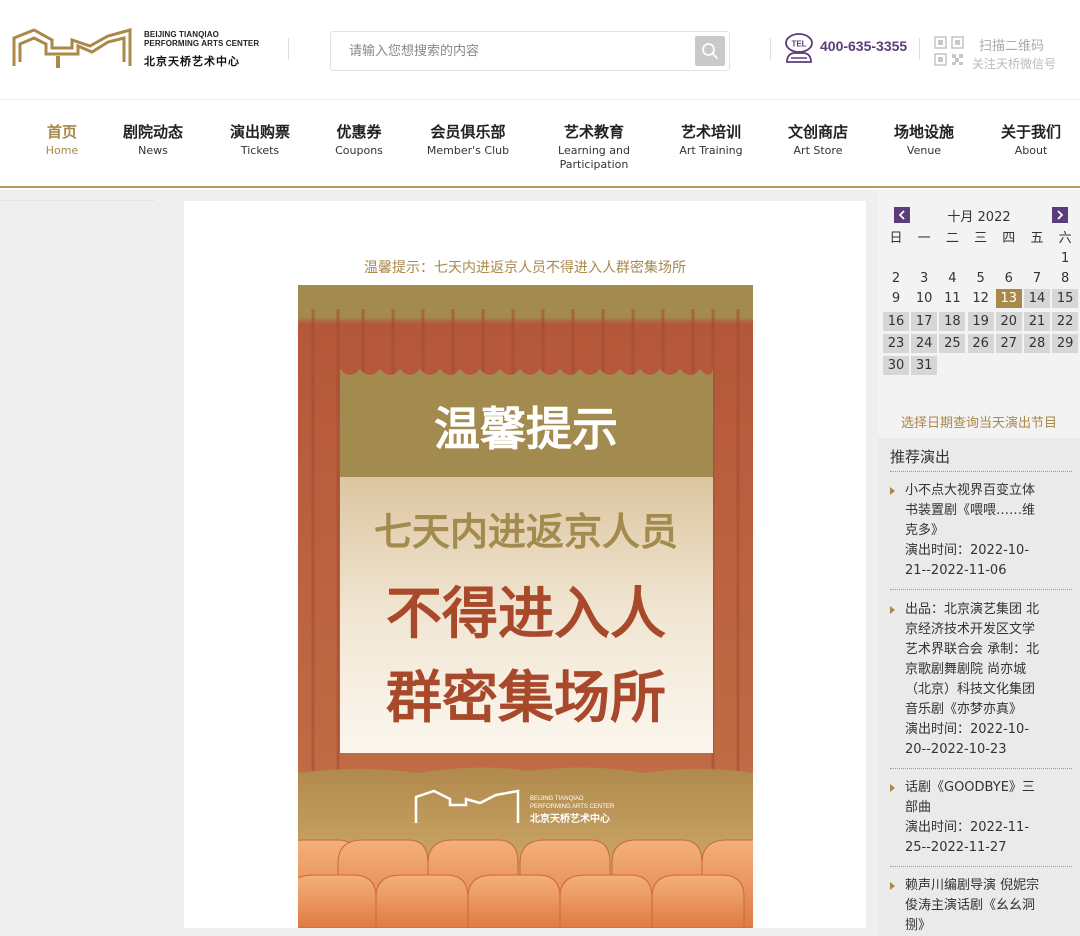  I want to click on calendar-day: 5, so click(981, 278).